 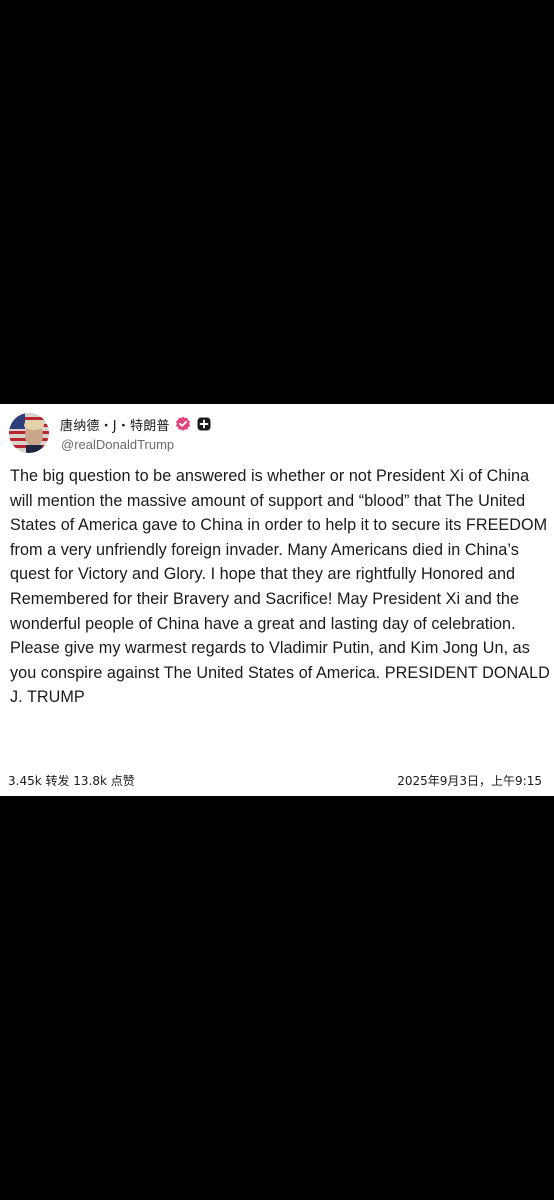 I want to click on author-row: 唐纳德・J・特朗普, so click(x=136, y=424).